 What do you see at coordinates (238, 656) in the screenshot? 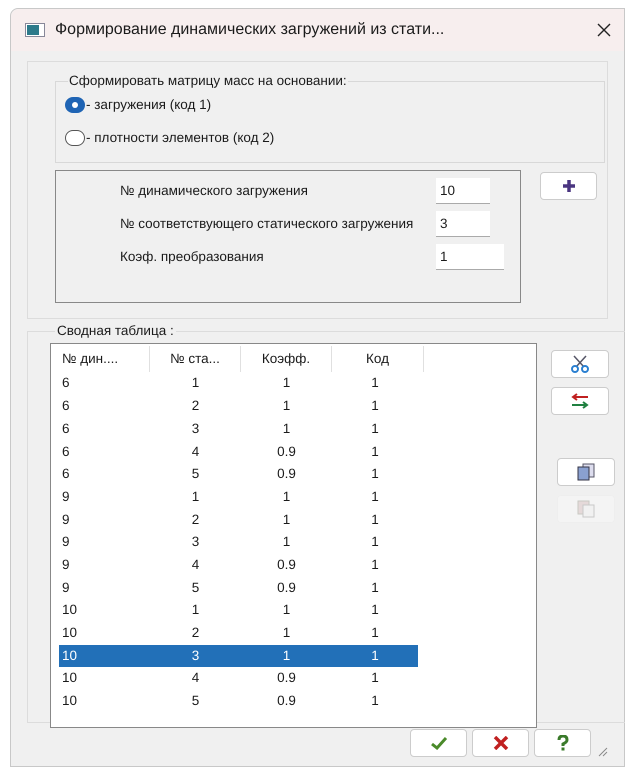
I see `table-row: 10 3 1 1` at bounding box center [238, 656].